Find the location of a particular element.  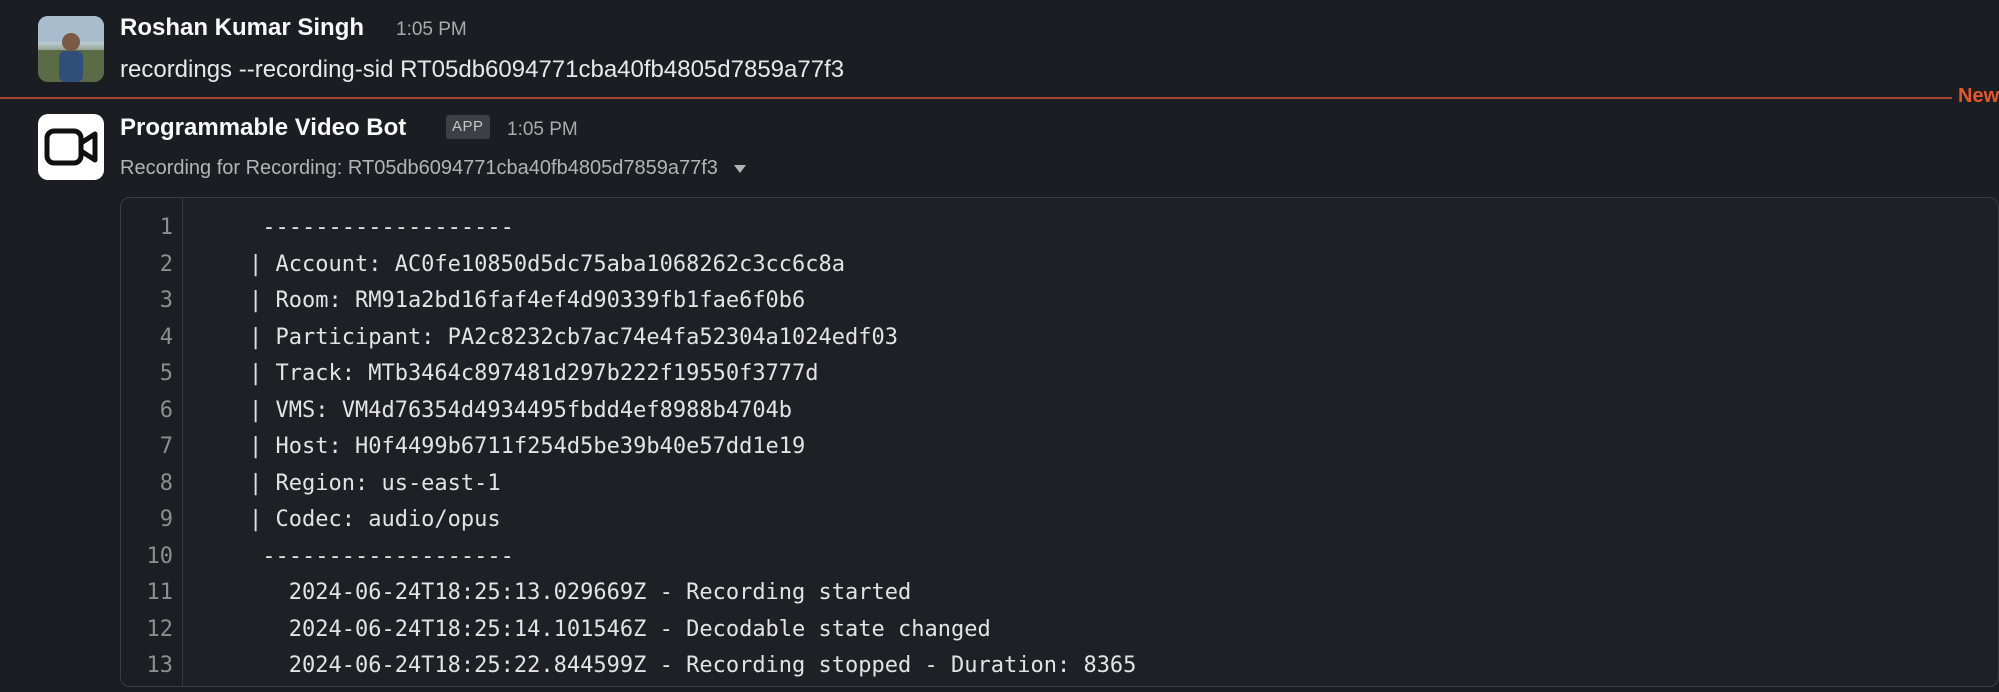

code-line-text: | Codec: audio/opus is located at coordinates (375, 519).